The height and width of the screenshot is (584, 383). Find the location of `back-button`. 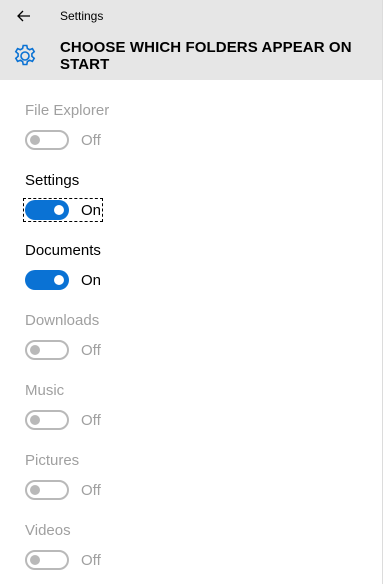

back-button is located at coordinates (24, 16).